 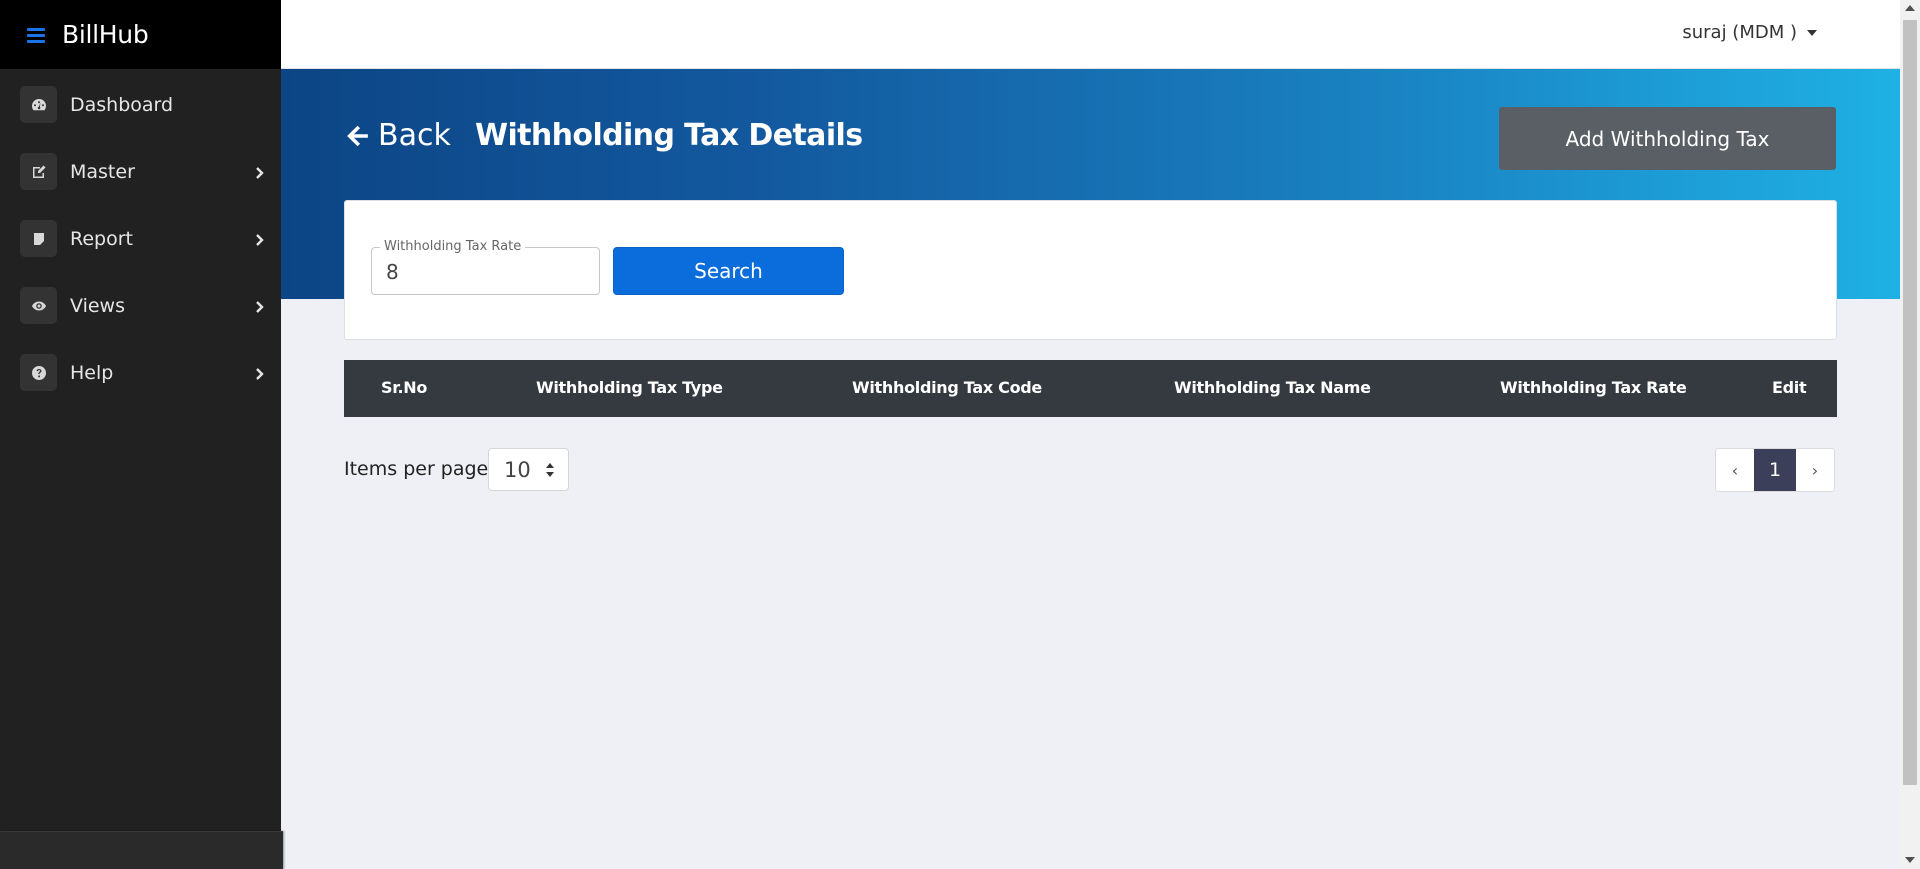 I want to click on items-per-page-label: Items per page, so click(x=416, y=469).